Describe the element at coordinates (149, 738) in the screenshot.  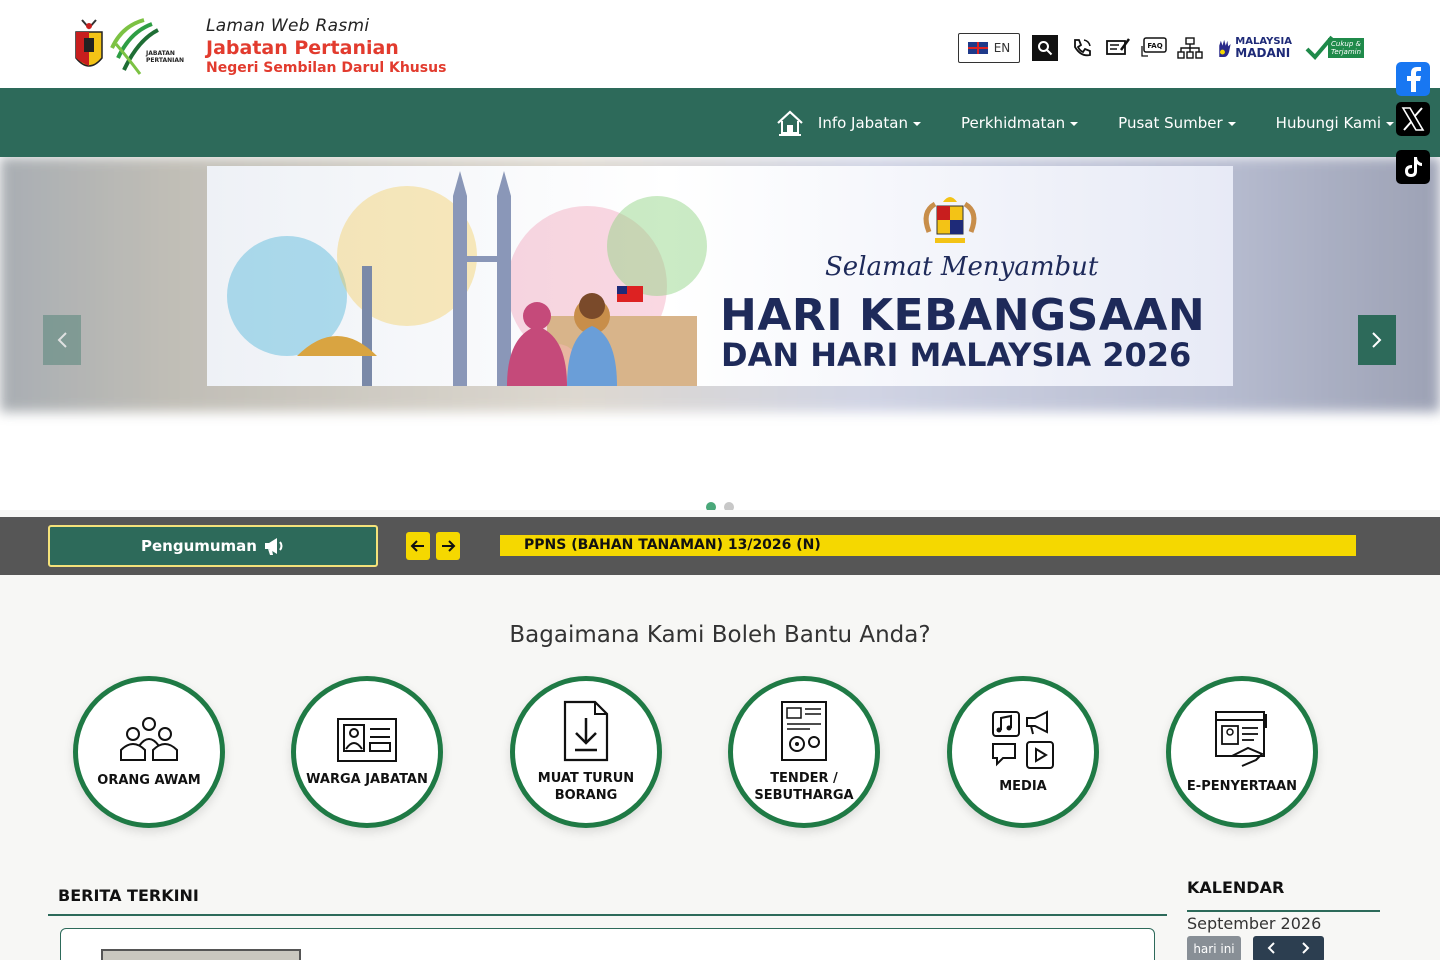
I see `public-people-icon` at that location.